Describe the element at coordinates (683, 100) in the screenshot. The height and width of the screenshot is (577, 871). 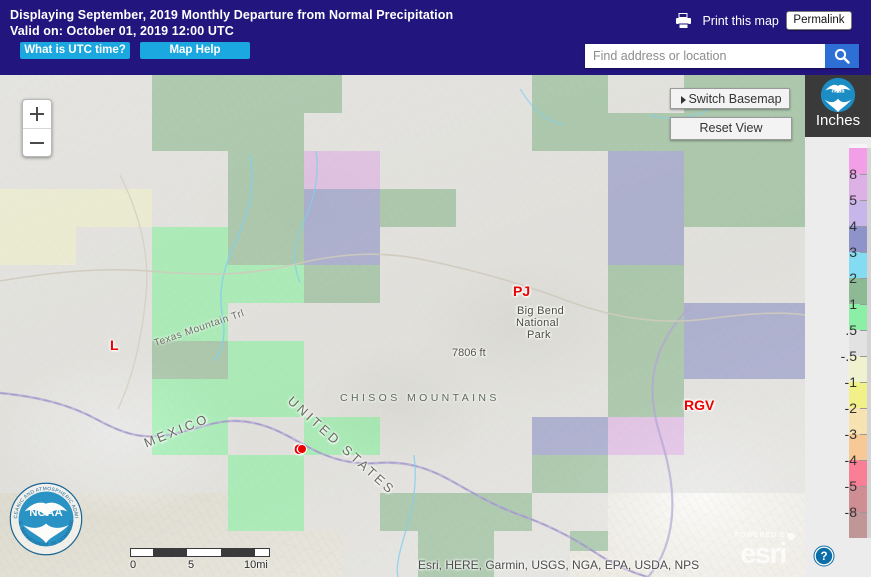
I see `chevron-right-icon` at that location.